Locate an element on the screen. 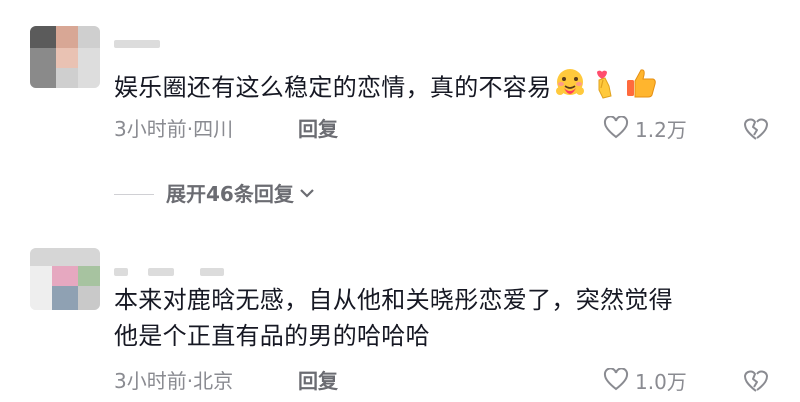 The height and width of the screenshot is (402, 800). comment-text: 娱乐圈还有这么稳定的恋情，真的不容易 is located at coordinates (386, 88).